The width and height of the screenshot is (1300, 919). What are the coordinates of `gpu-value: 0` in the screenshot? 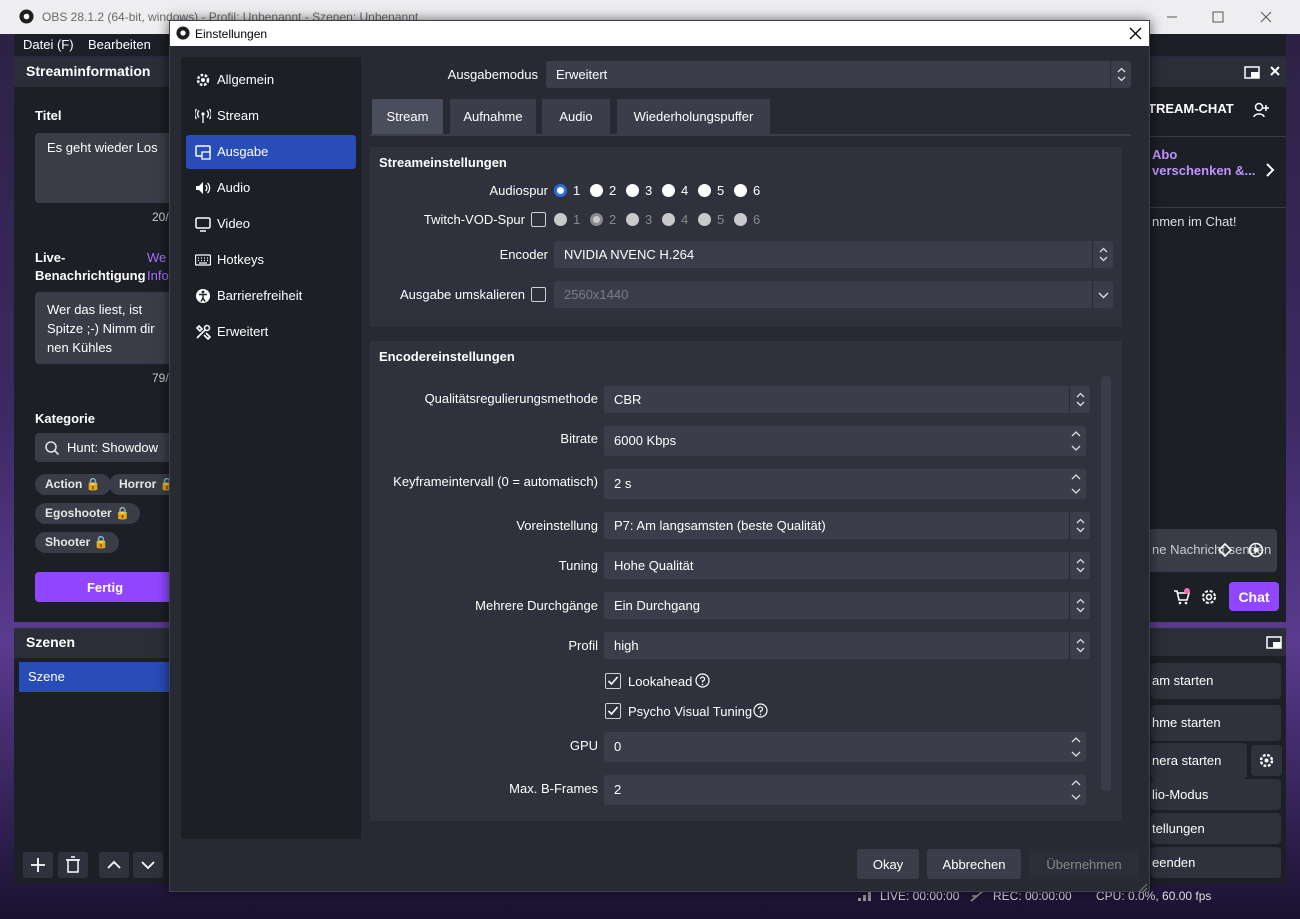 It's located at (618, 746).